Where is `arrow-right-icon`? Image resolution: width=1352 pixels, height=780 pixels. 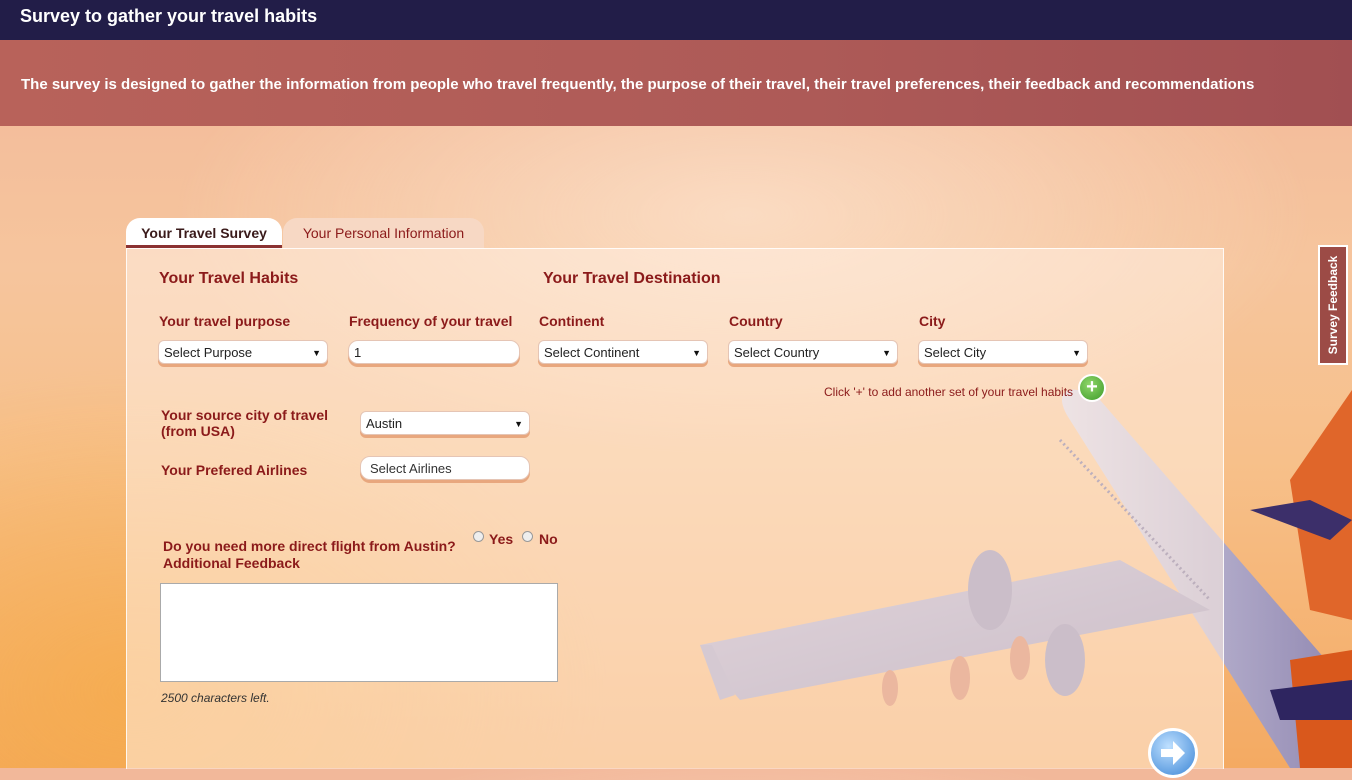 arrow-right-icon is located at coordinates (1173, 753).